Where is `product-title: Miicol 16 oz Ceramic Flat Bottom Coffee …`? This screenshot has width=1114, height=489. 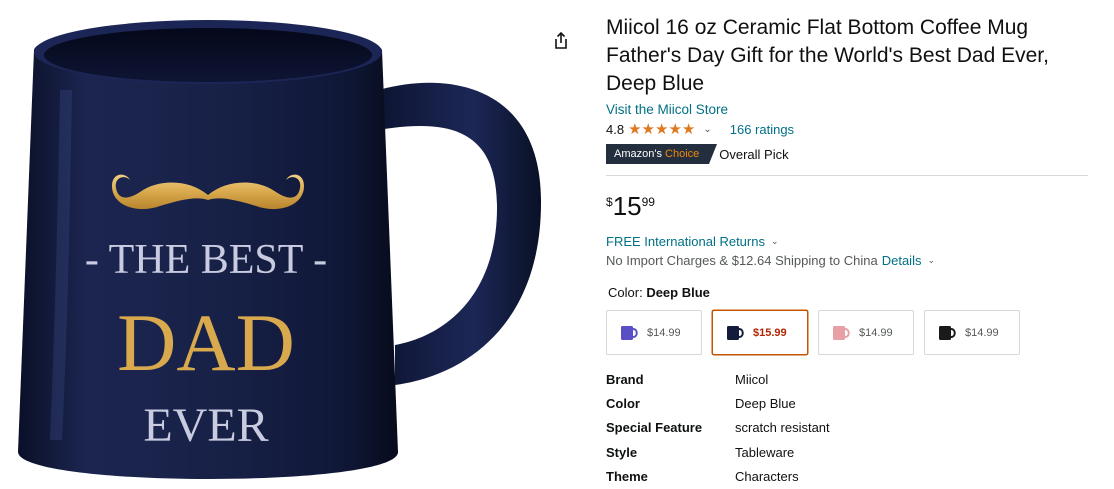
product-title: Miicol 16 oz Ceramic Flat Bottom Coffee … is located at coordinates (827, 55).